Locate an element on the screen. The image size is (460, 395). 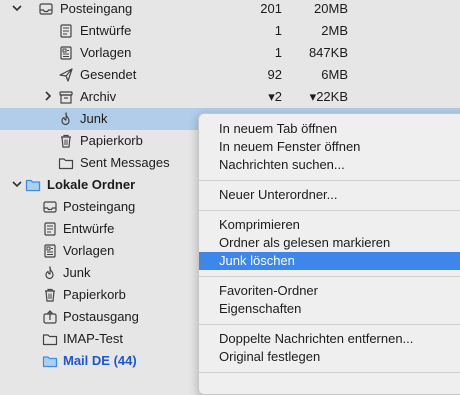
folder-row-gesendet: Gesendet 92 6MB is located at coordinates (230, 75).